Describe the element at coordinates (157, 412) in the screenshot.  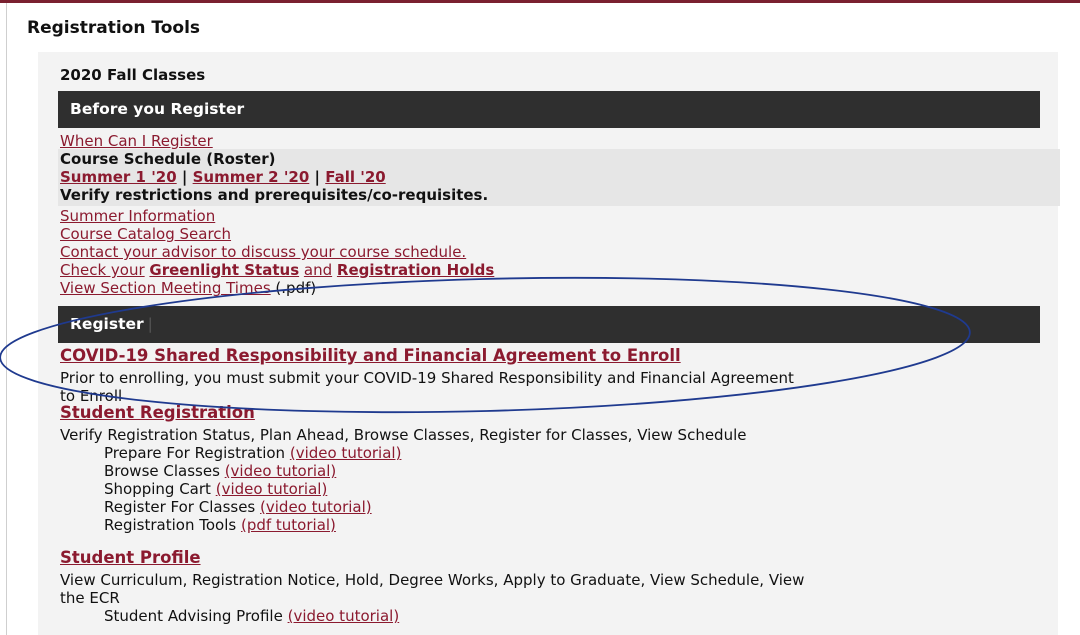
I see `student-registration-link: Student Registration` at that location.